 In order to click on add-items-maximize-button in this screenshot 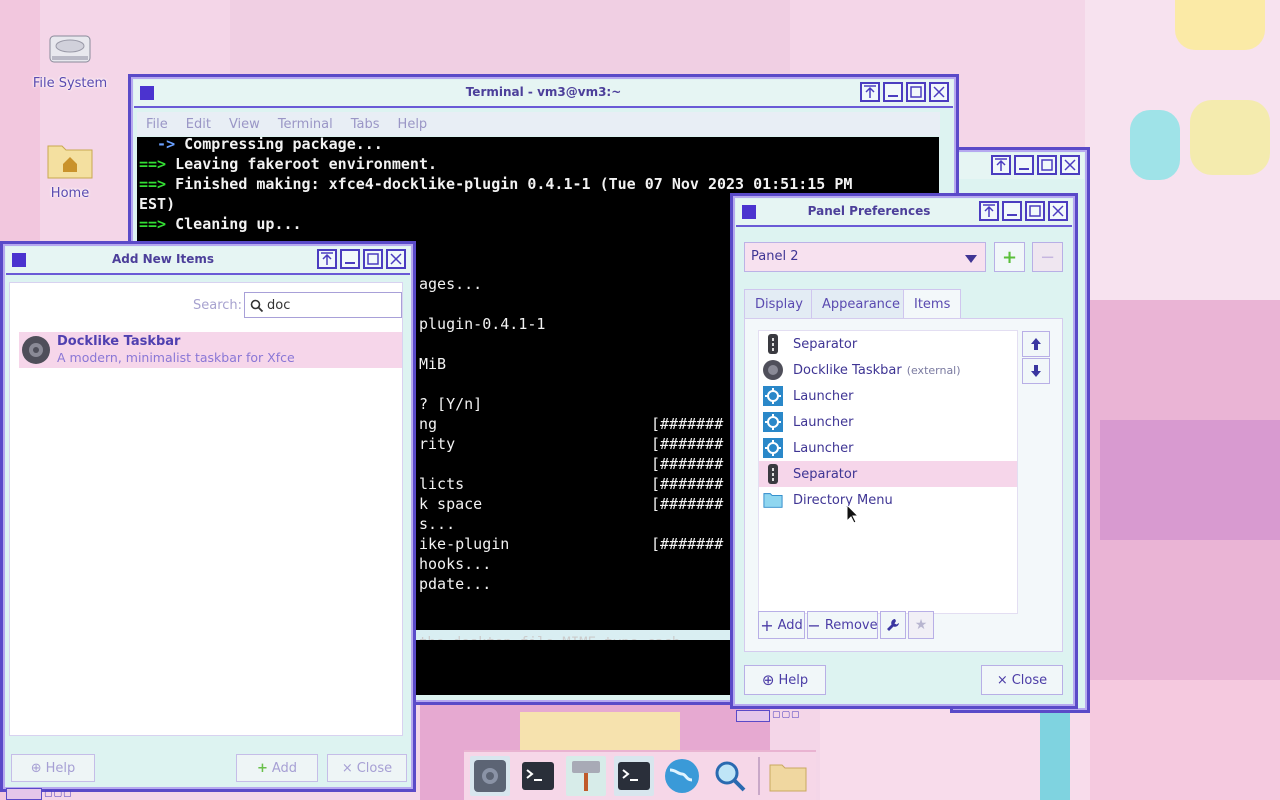, I will do `click(373, 259)`.